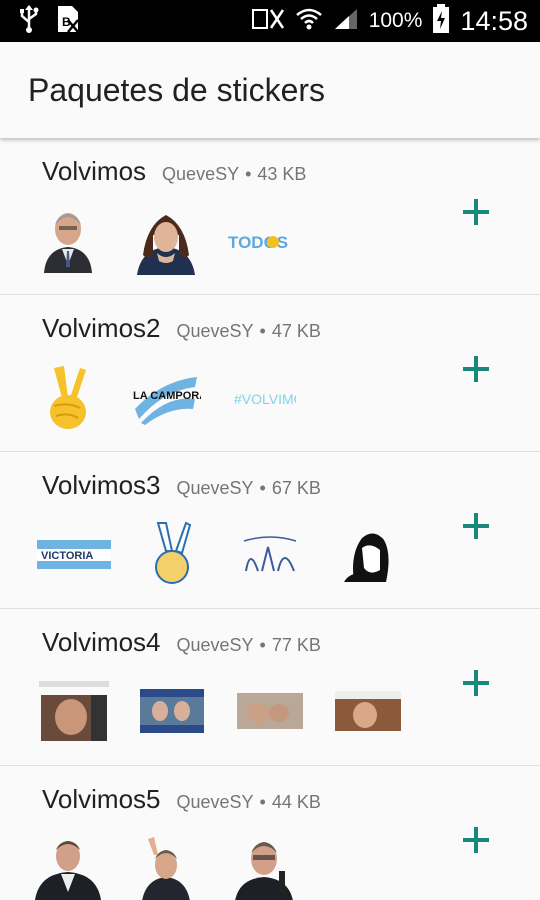  Describe the element at coordinates (296, 331) in the screenshot. I see `pack-size: 47 KB` at that location.